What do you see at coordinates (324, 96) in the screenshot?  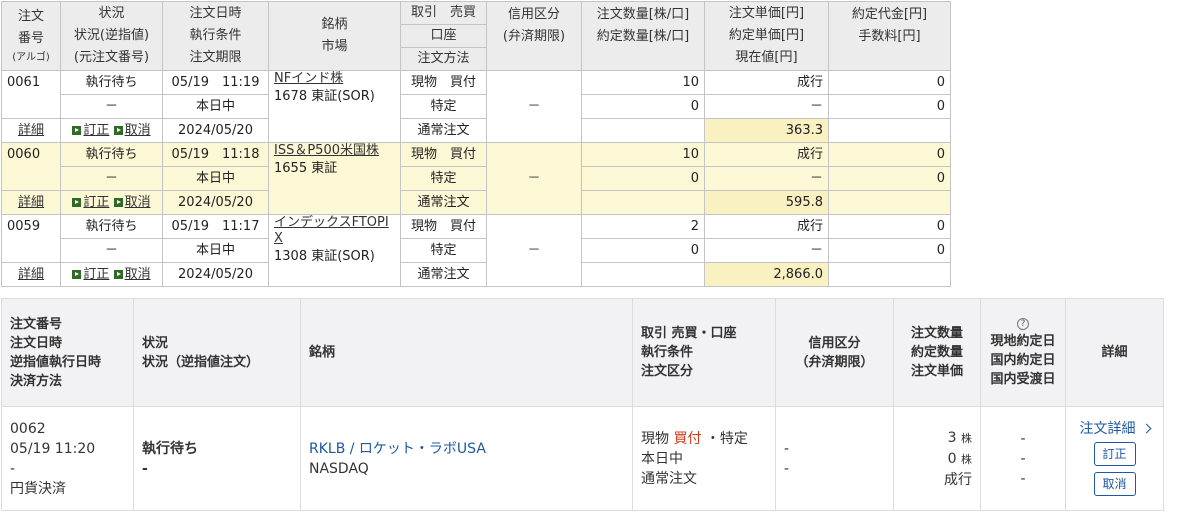 I see `symbol-market: 1678 東証(SOR)` at bounding box center [324, 96].